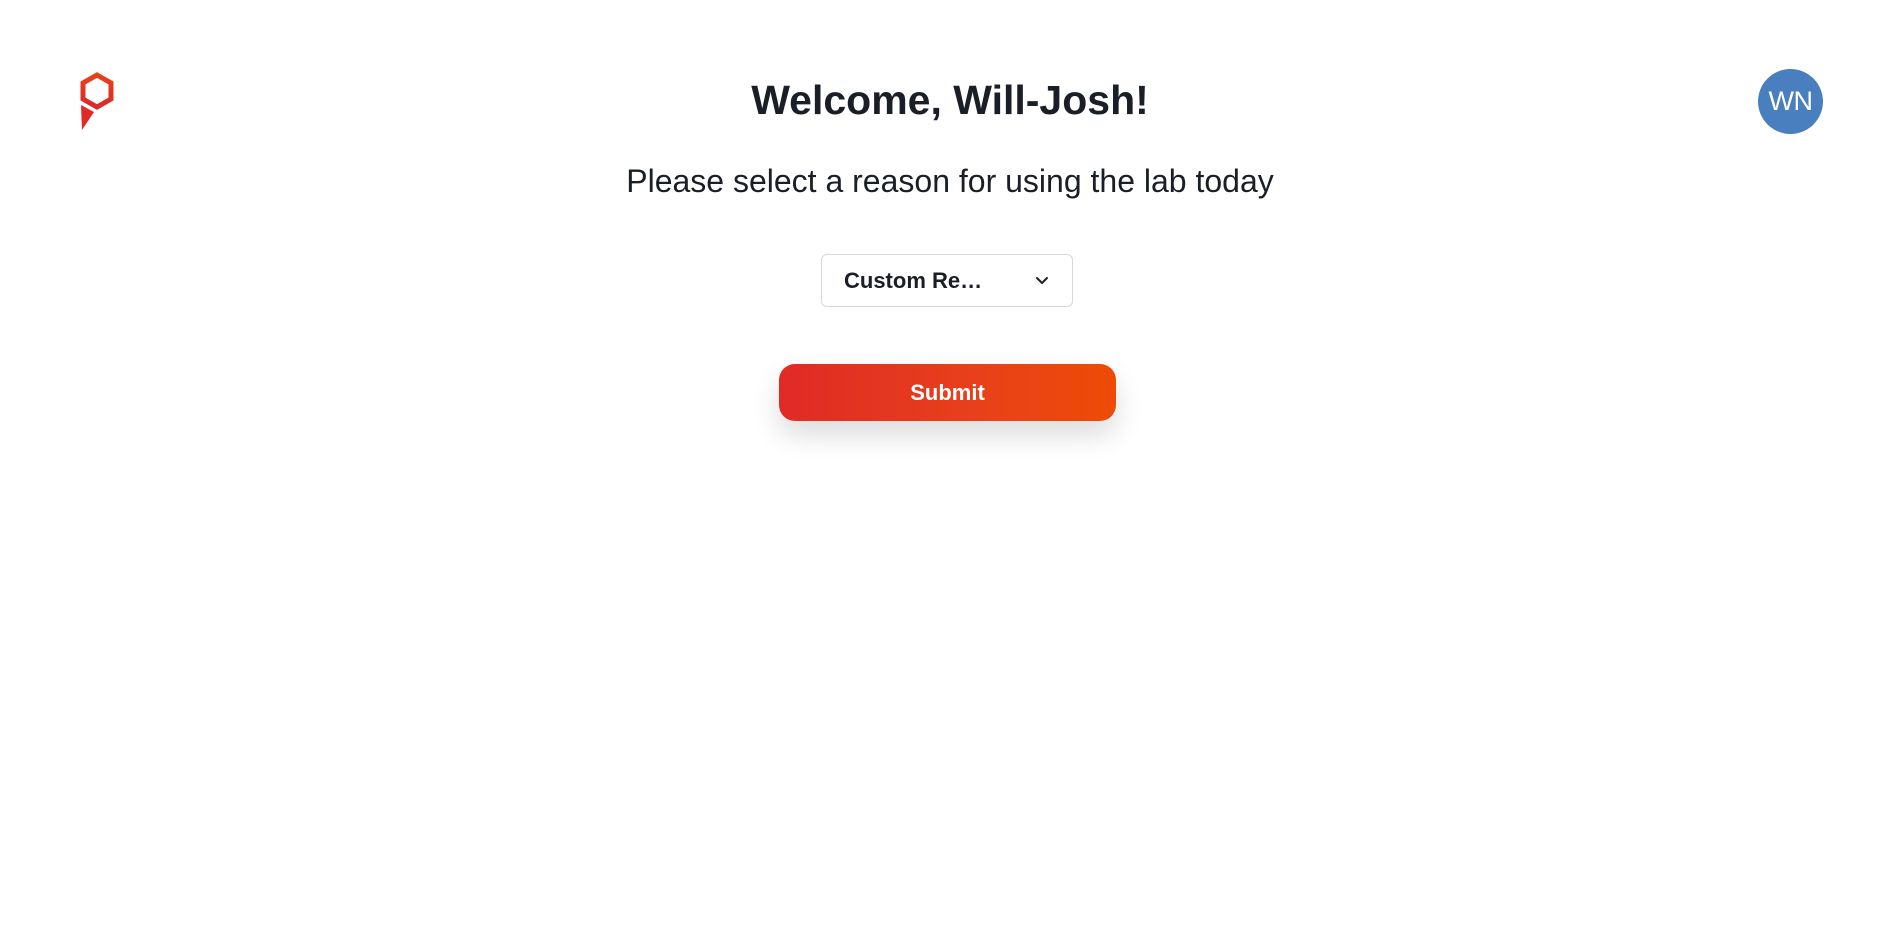 This screenshot has height=940, width=1900. I want to click on avatar-initials: WN, so click(1790, 101).